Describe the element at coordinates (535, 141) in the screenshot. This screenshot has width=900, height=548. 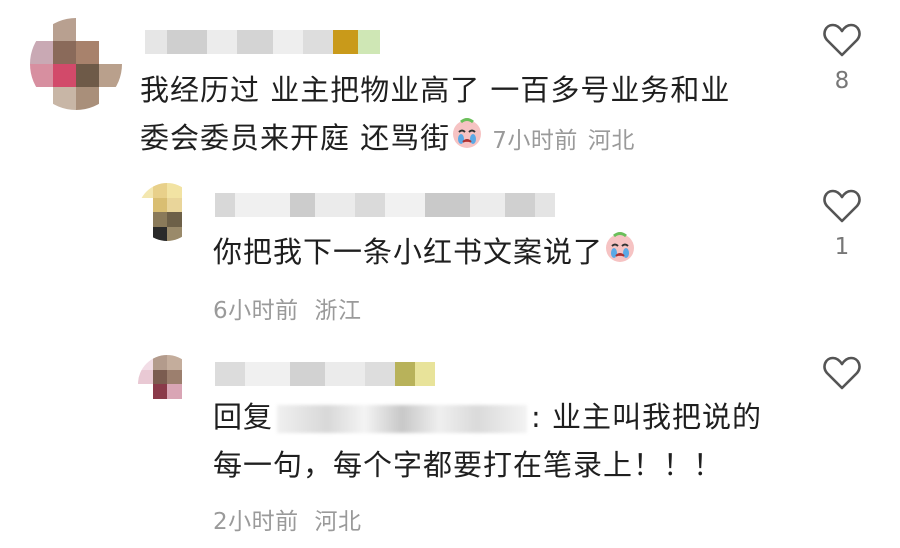
I see `comment-time: 7小时前` at that location.